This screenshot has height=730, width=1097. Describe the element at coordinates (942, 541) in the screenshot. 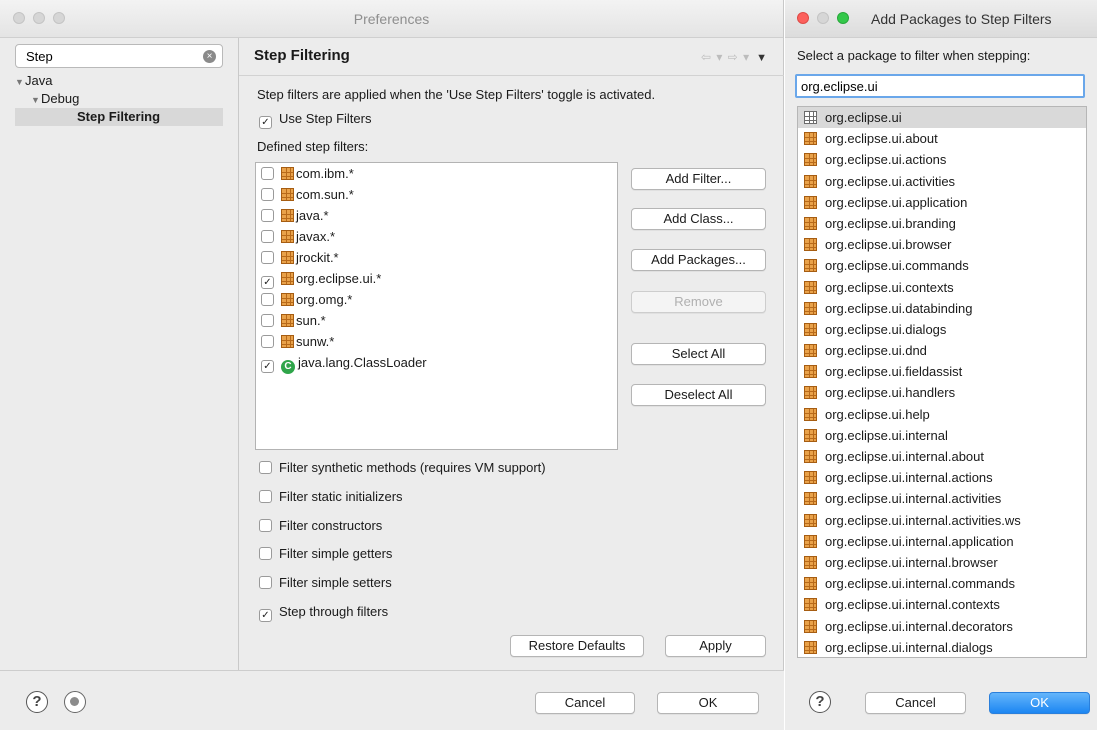

I see `package-row: org.eclipse.ui.internal.application` at that location.